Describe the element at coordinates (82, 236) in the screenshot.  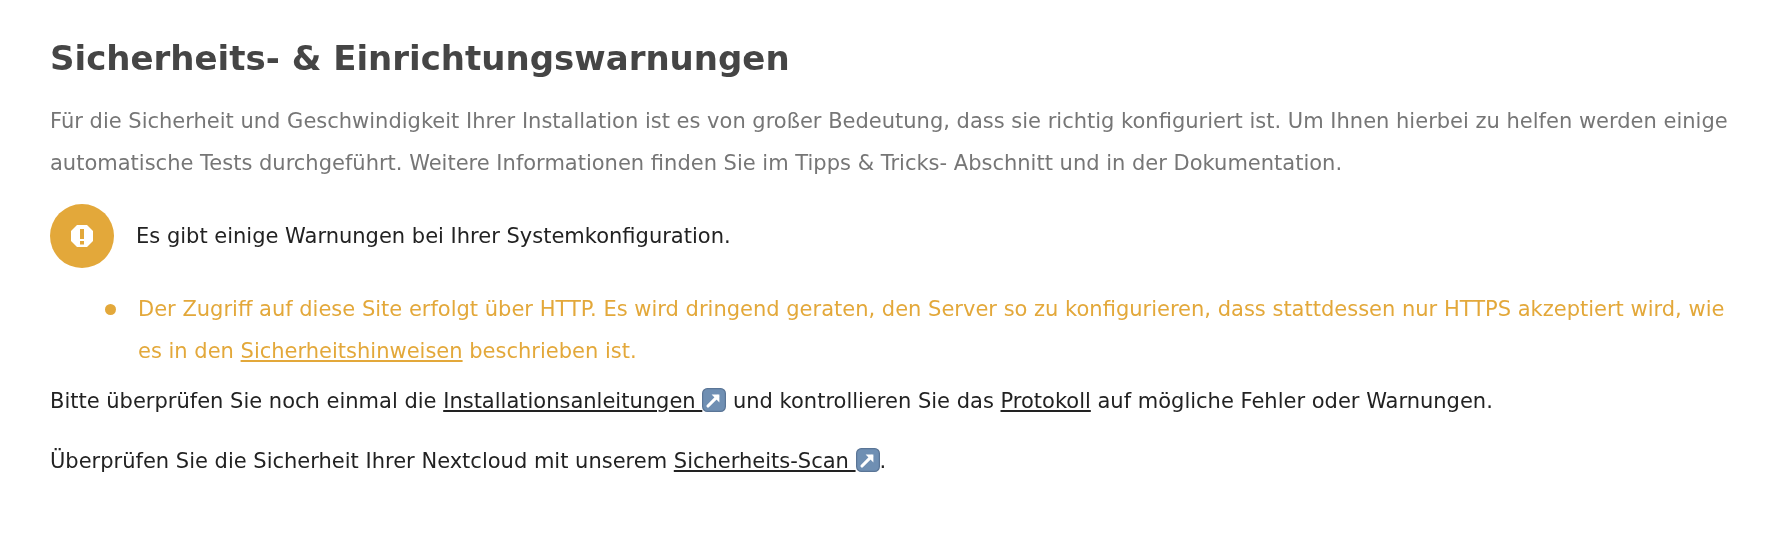
I see `warning-icon` at that location.